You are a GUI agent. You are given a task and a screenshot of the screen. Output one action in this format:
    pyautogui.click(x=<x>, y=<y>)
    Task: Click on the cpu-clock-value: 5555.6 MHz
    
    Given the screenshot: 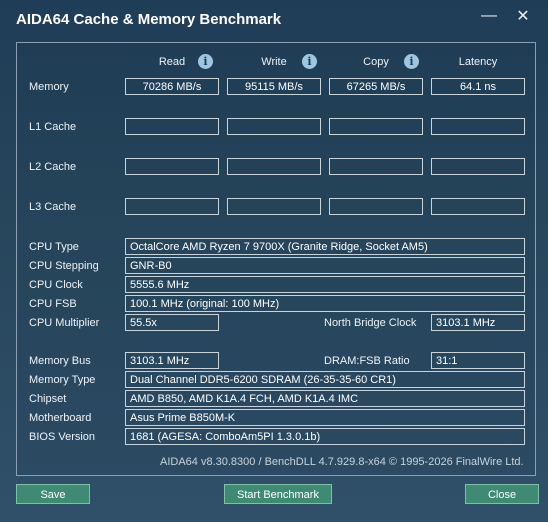 What is the action you would take?
    pyautogui.click(x=325, y=284)
    